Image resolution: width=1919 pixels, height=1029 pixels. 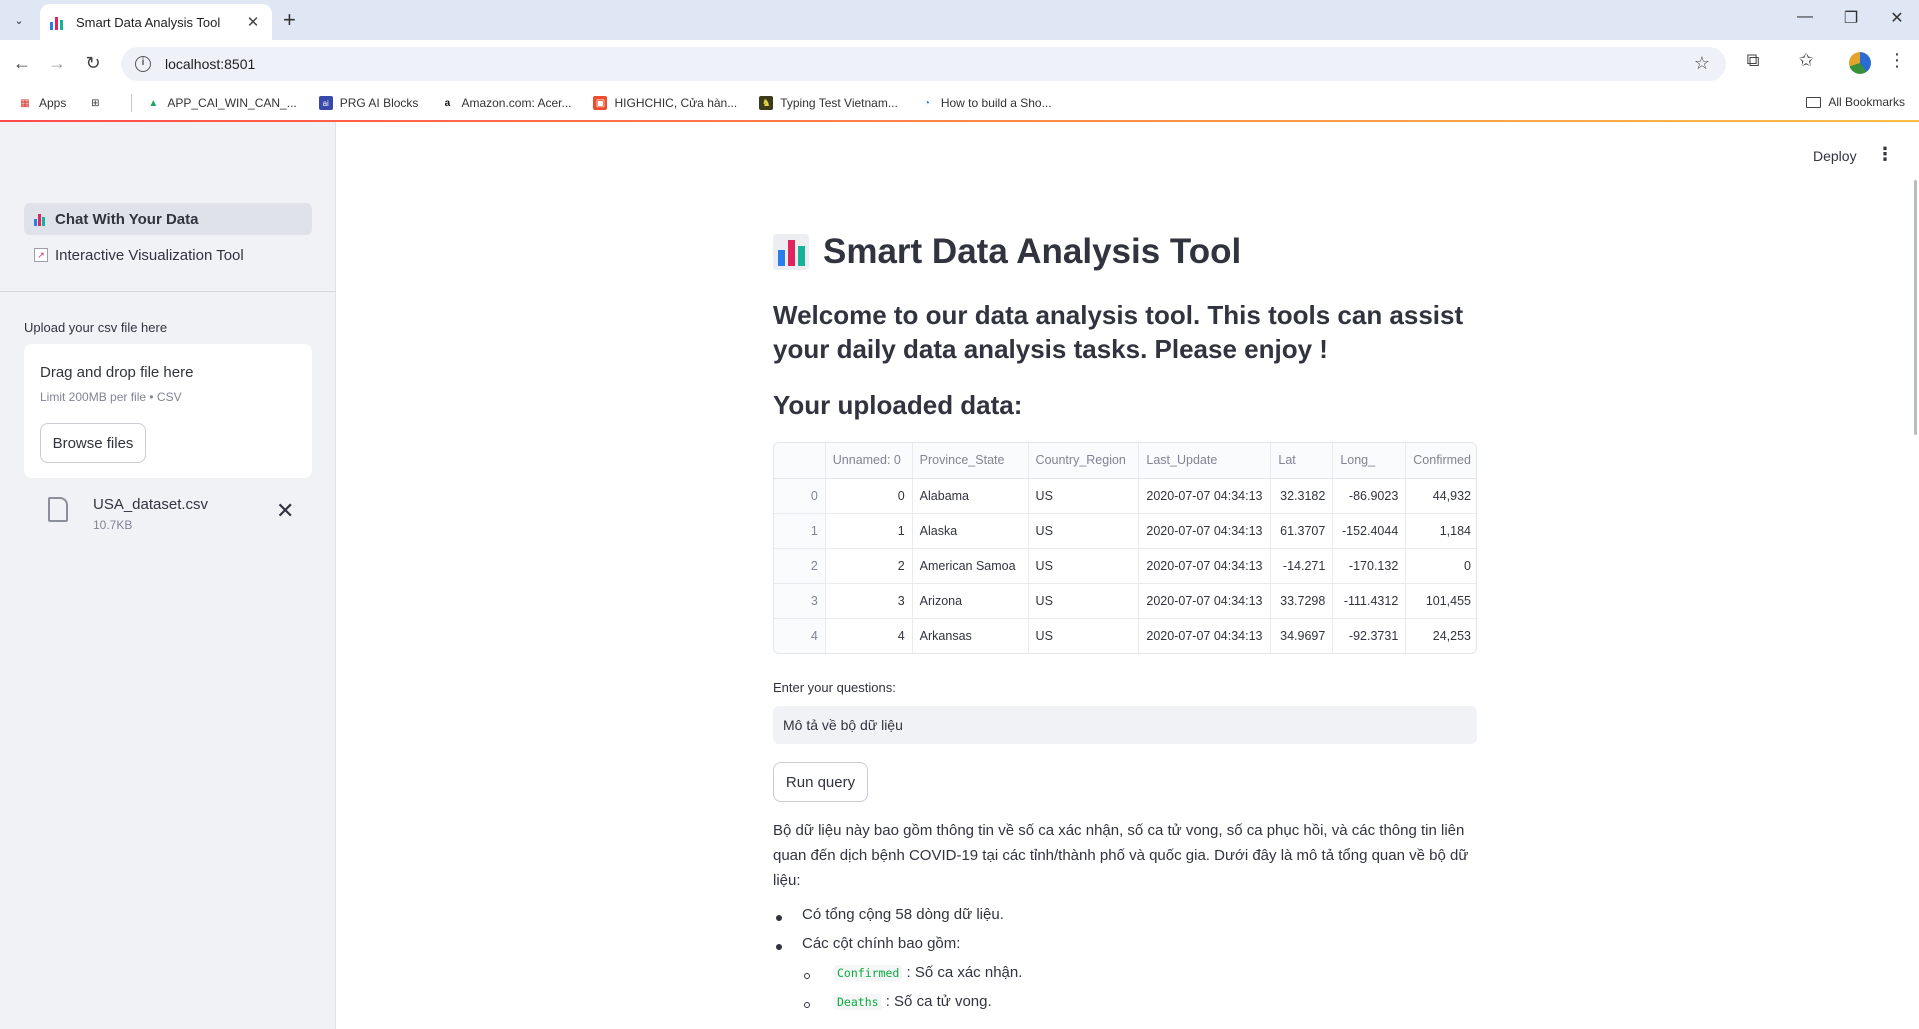 What do you see at coordinates (285, 511) in the screenshot?
I see `remove-file-icon: ✕` at bounding box center [285, 511].